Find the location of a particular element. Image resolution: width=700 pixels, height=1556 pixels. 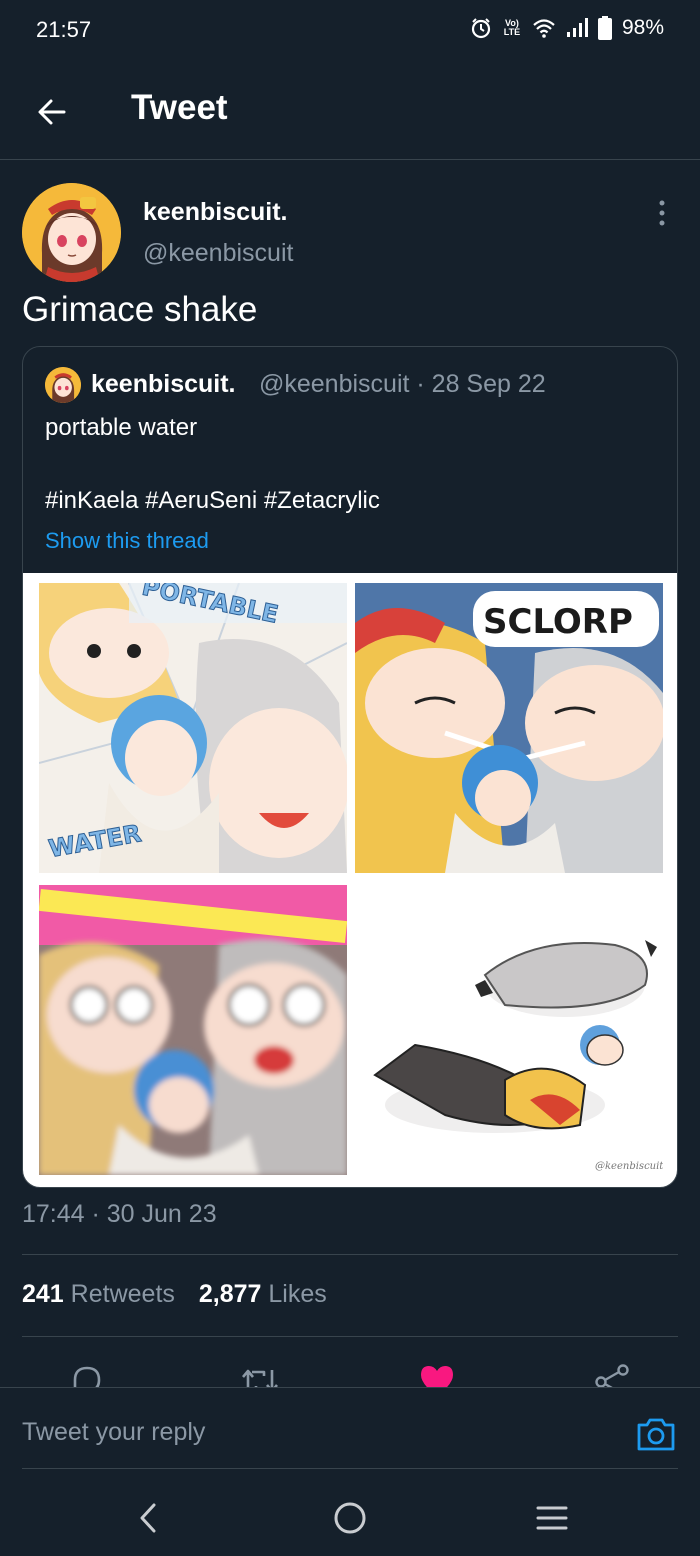

reply-icon is located at coordinates (87, 1376).